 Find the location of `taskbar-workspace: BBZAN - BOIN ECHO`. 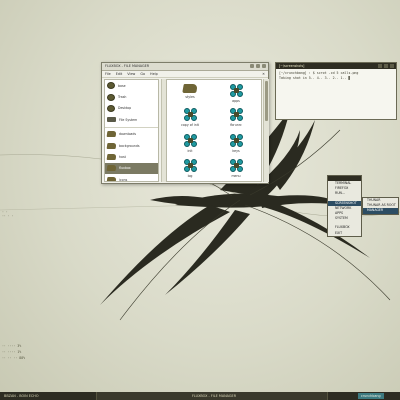

taskbar-workspace: BBZAN - BOIN ECHO is located at coordinates (48, 396).